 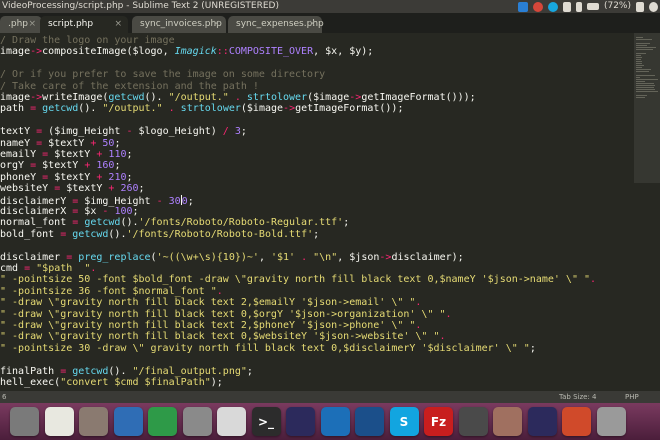 I want to click on code-line: phoneY = $textY + 210;, so click(x=66, y=177).